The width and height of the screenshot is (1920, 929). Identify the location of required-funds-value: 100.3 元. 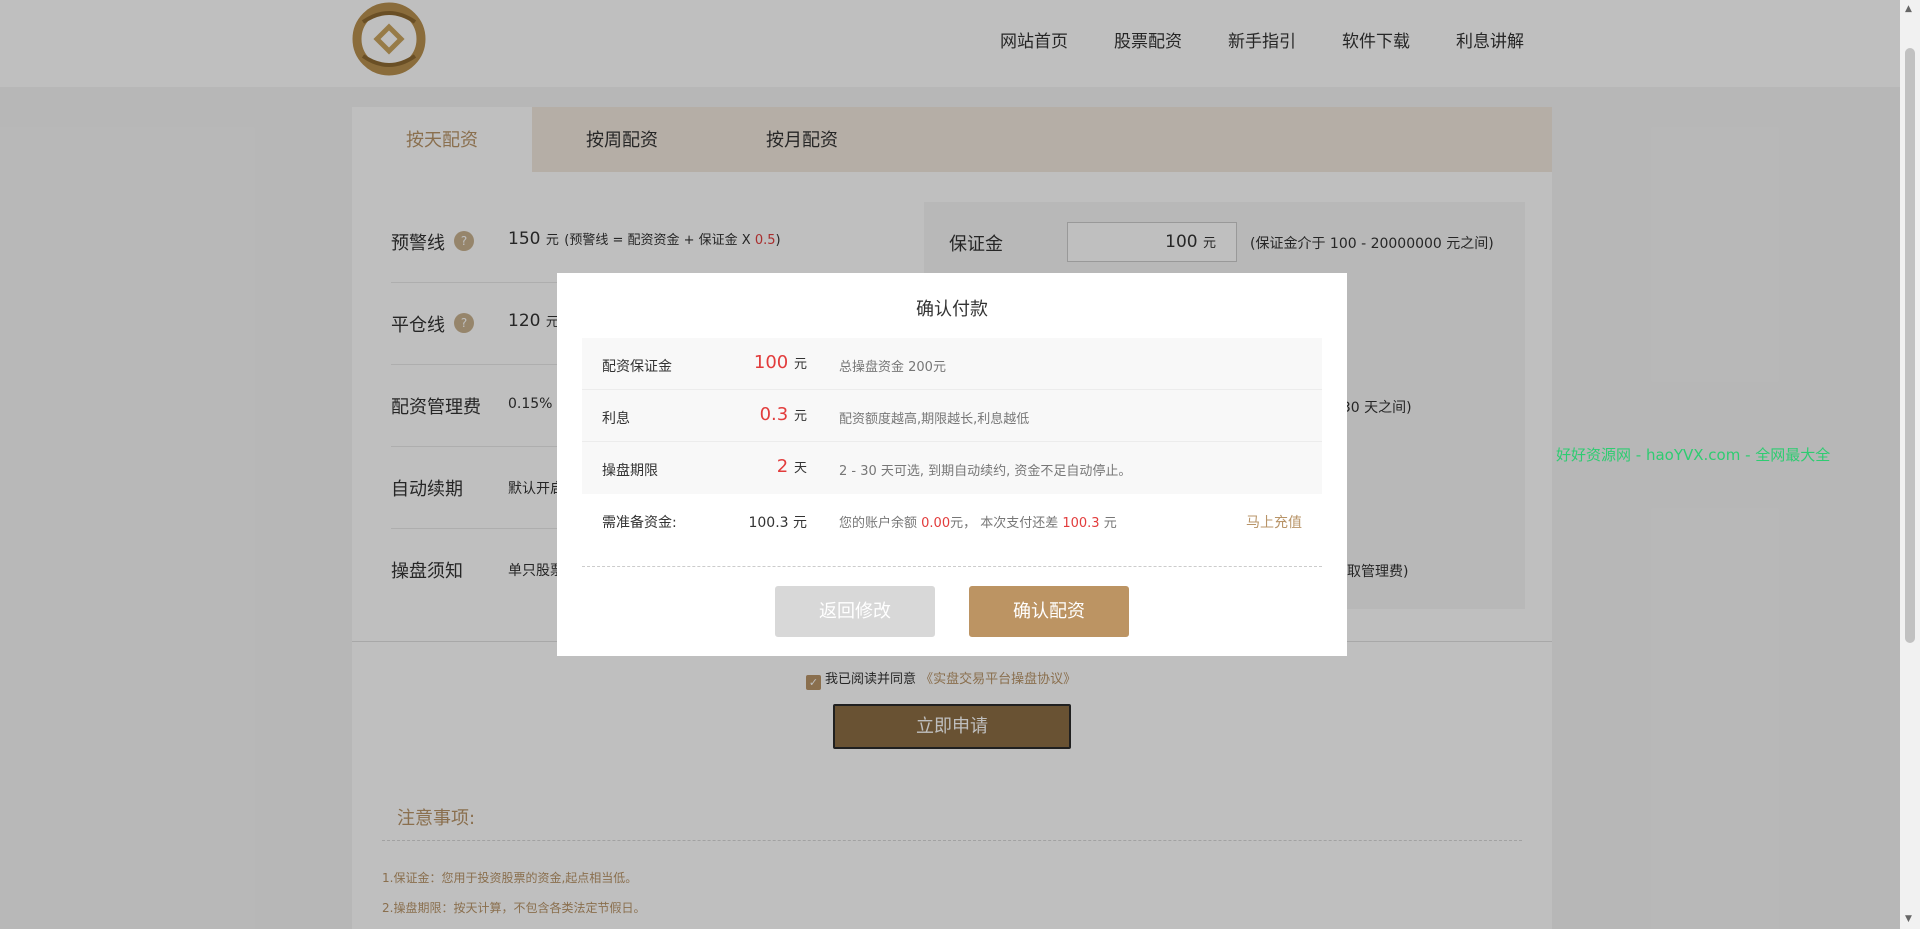
(777, 523).